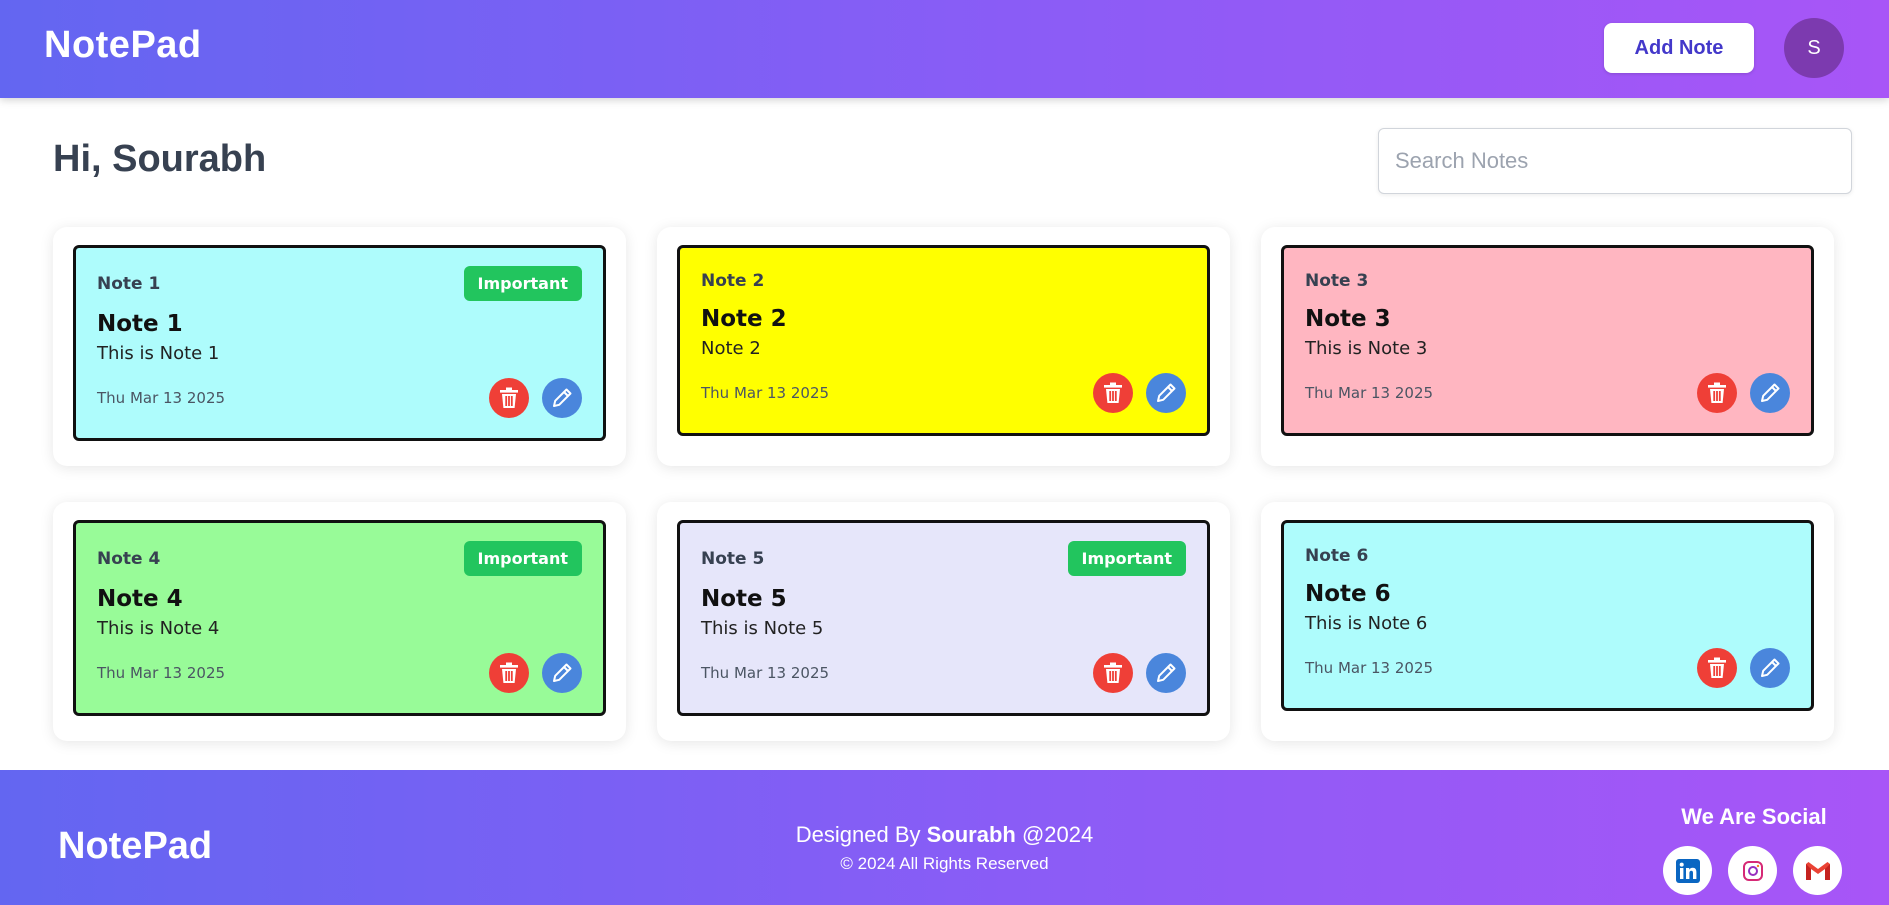  I want to click on avatar: S, so click(1814, 48).